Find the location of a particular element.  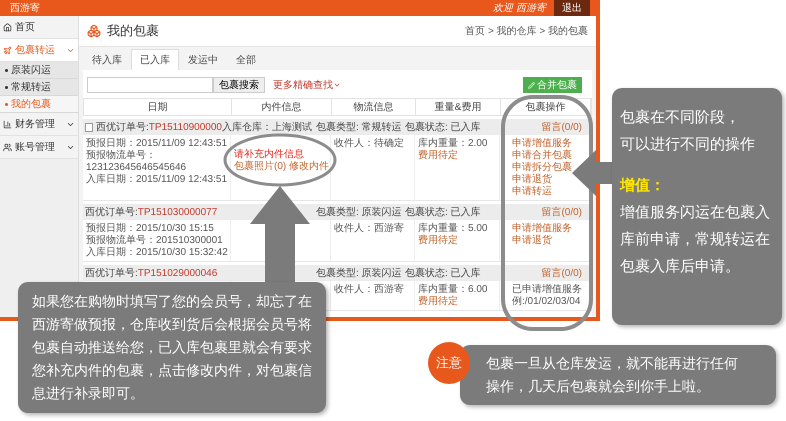

brand-name: 西游寄 is located at coordinates (25, 8).